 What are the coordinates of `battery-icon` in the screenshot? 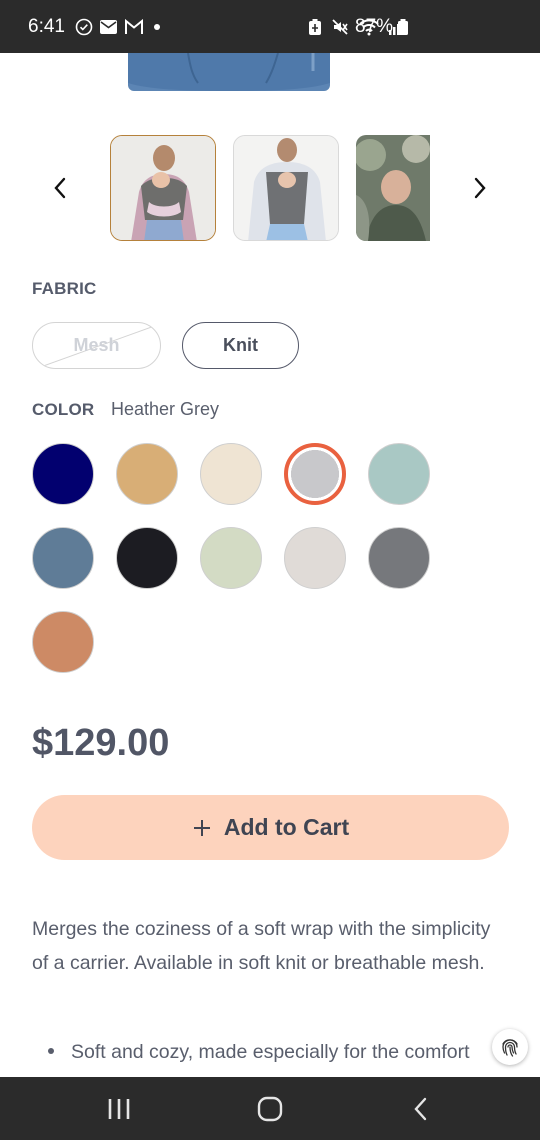 It's located at (403, 27).